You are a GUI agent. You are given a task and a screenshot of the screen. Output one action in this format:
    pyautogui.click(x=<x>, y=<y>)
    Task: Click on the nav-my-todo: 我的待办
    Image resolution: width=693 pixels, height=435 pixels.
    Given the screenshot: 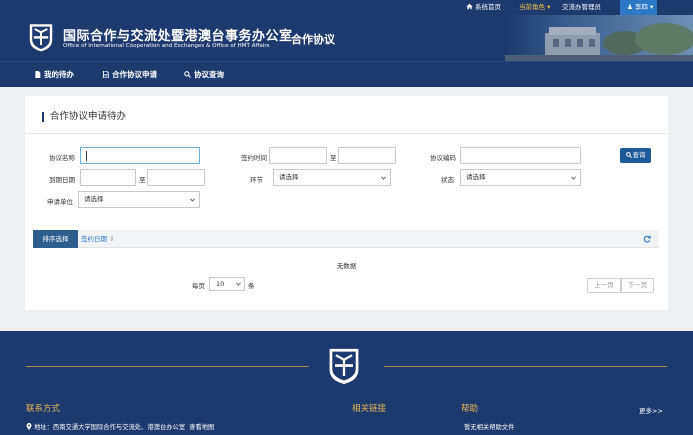 What is the action you would take?
    pyautogui.click(x=54, y=74)
    